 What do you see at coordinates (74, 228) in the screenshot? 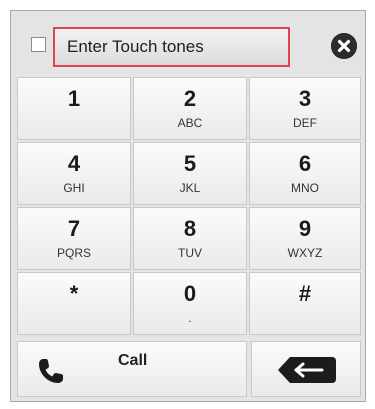
I see `key-digit: 7` at bounding box center [74, 228].